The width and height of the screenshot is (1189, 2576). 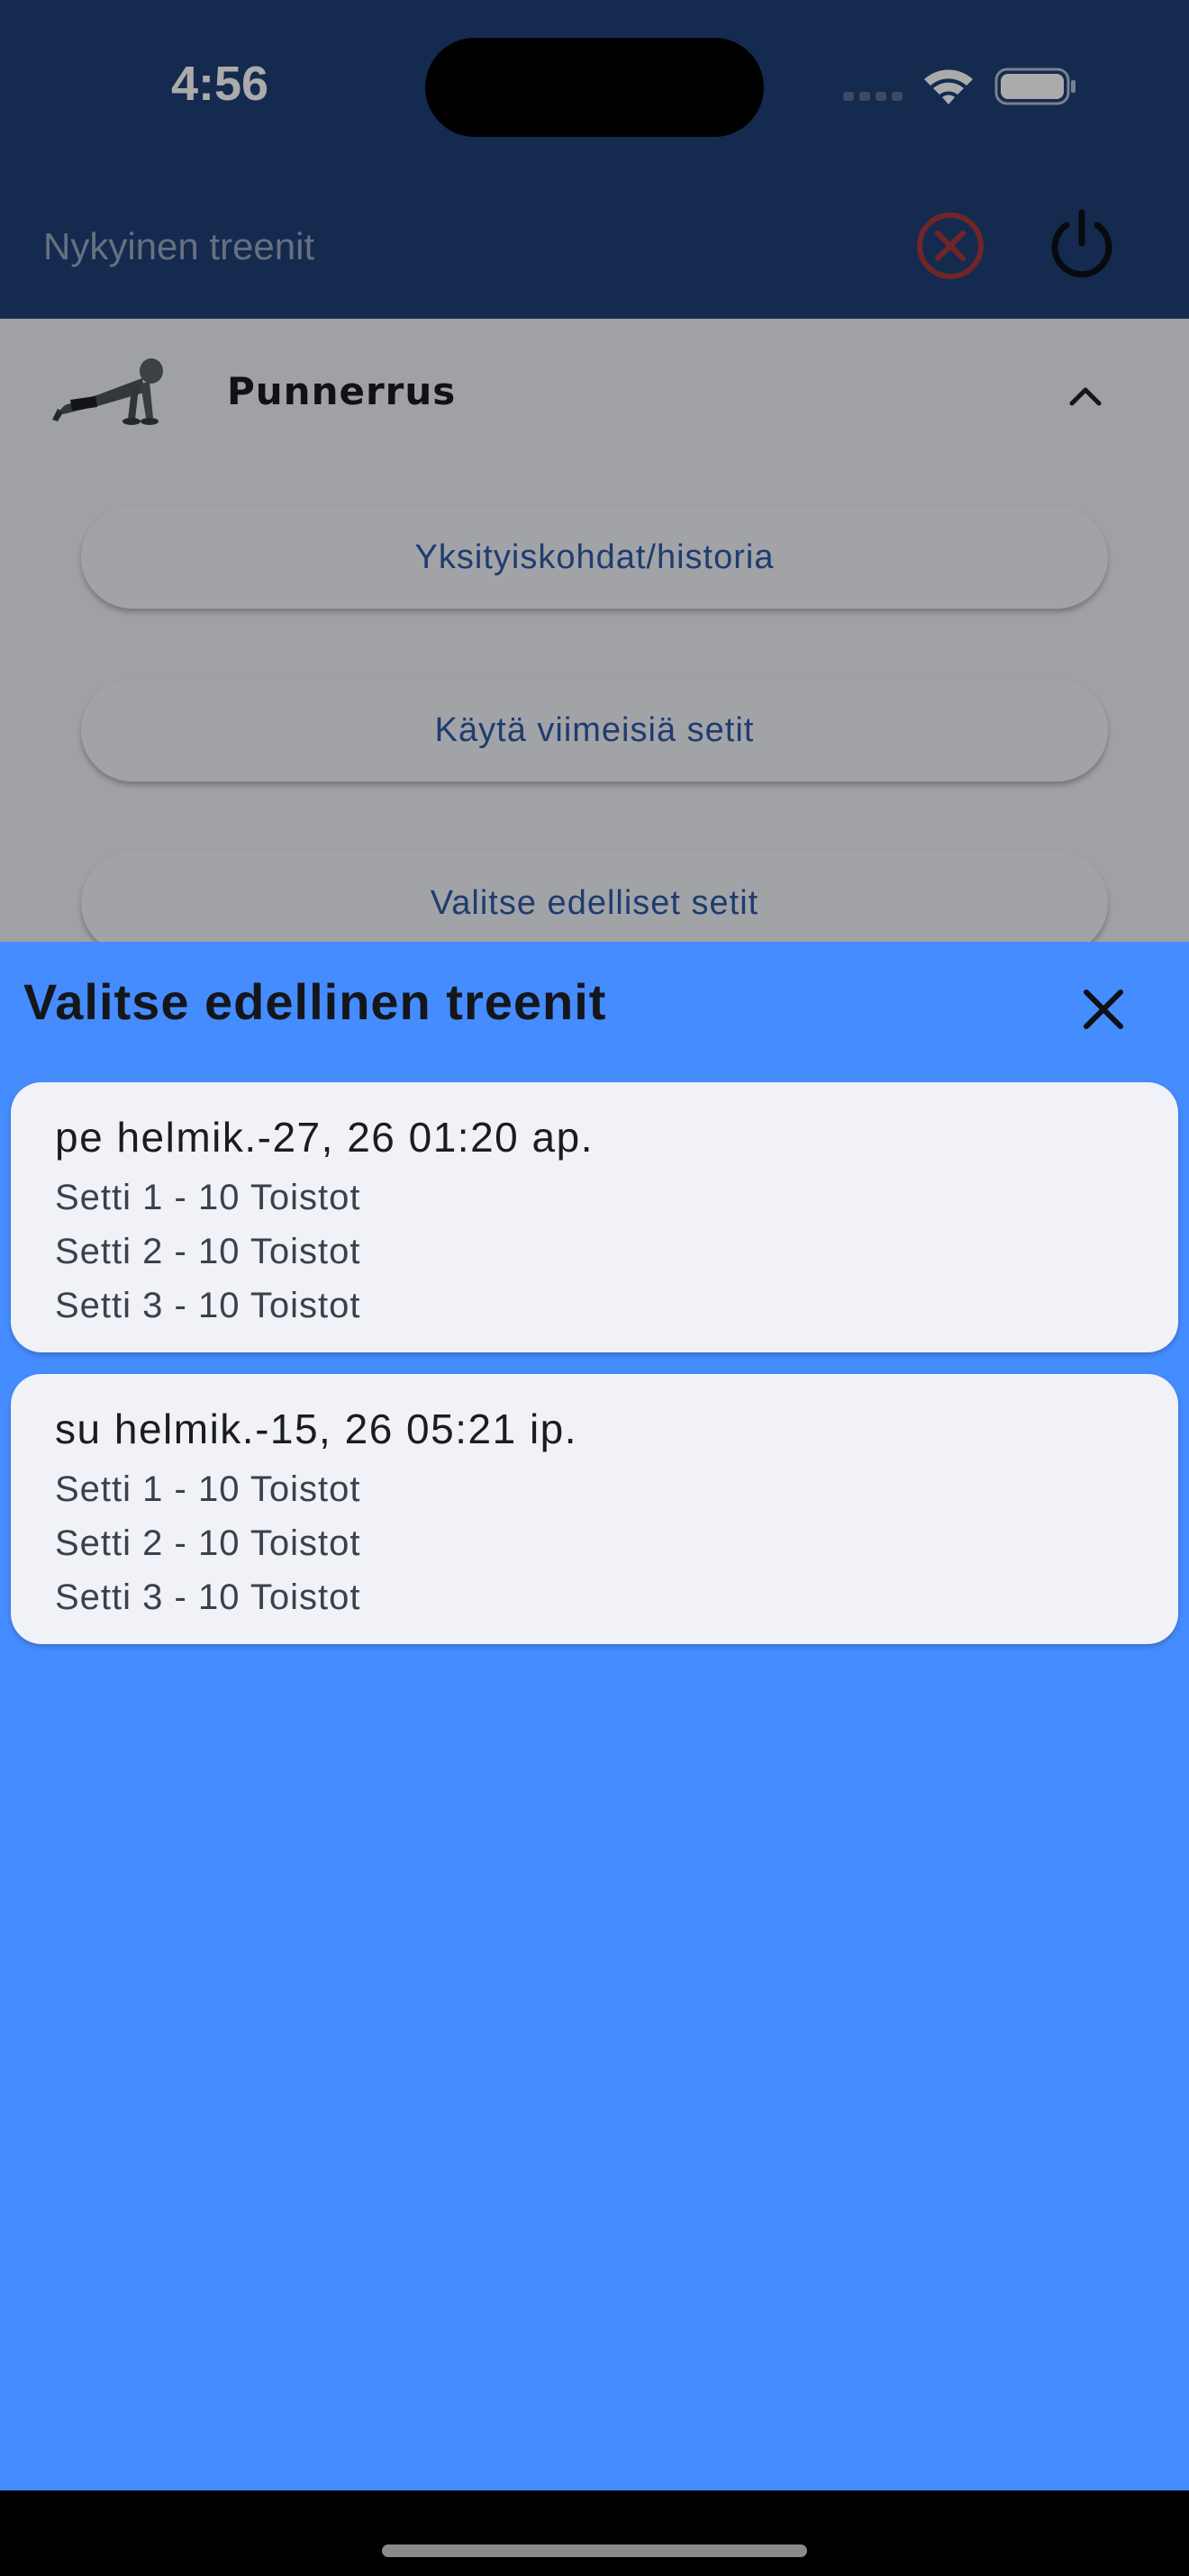 What do you see at coordinates (316, 1429) in the screenshot?
I see `workout-date: su helmik.-15, 26 05:21 ip.` at bounding box center [316, 1429].